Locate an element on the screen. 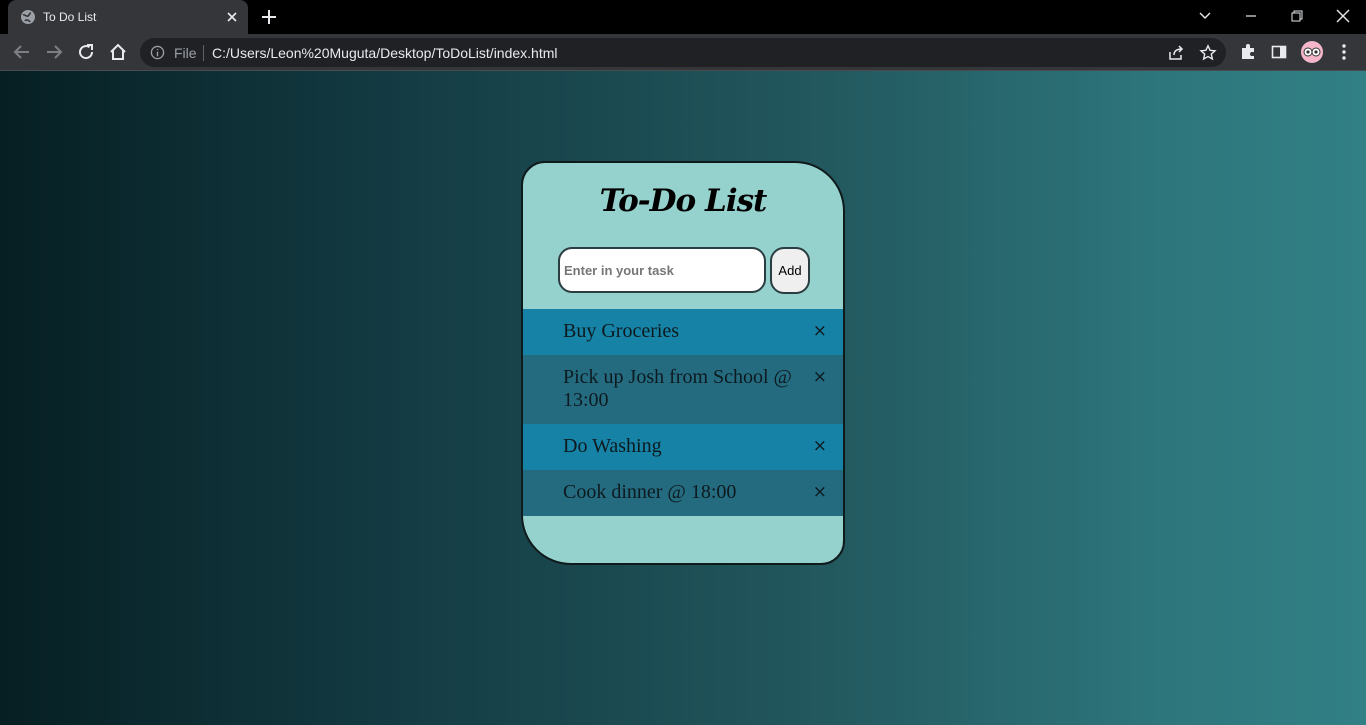  avatar-icon is located at coordinates (1312, 52).